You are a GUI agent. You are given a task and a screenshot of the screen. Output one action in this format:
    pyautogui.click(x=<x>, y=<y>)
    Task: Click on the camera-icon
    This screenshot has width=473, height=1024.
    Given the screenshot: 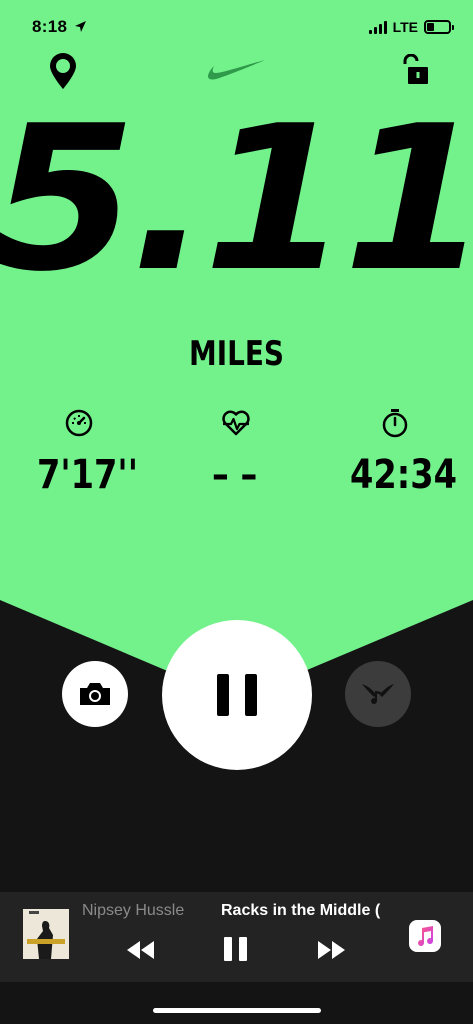 What is the action you would take?
    pyautogui.click(x=95, y=694)
    